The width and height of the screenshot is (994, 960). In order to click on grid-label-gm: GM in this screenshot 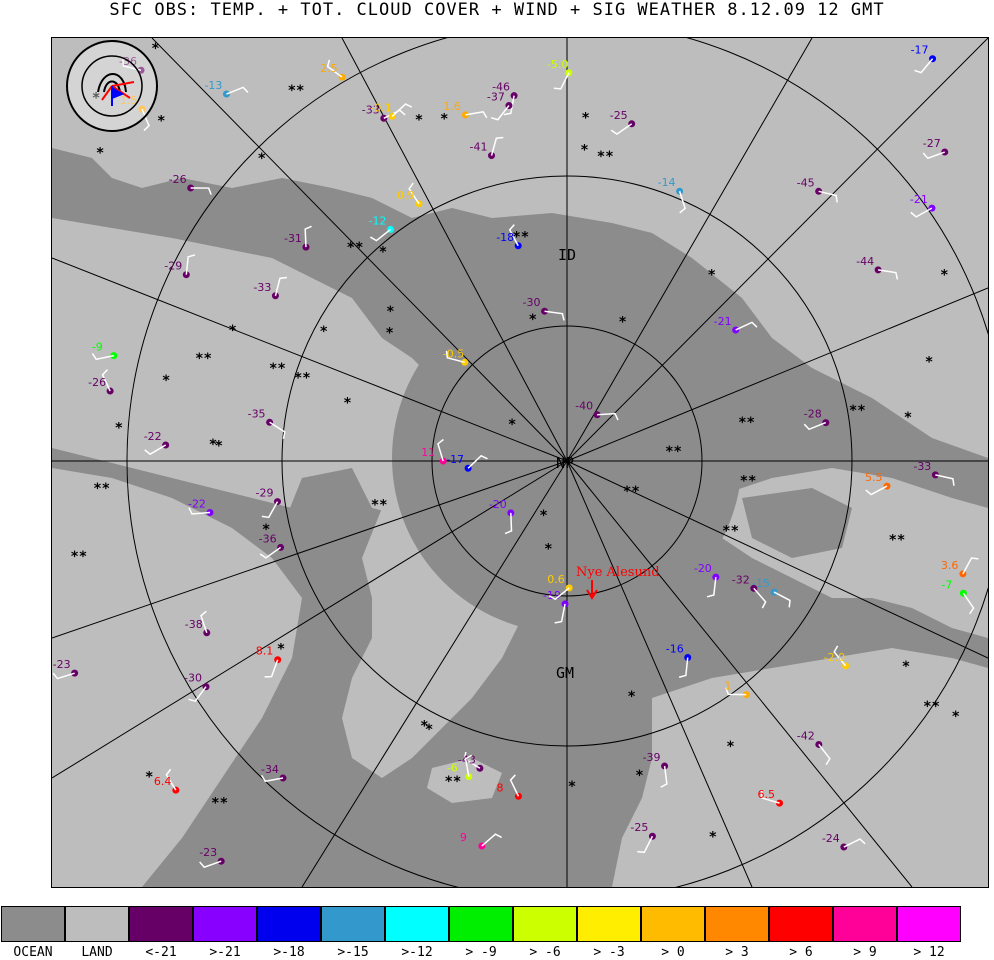, I will do `click(565, 673)`.